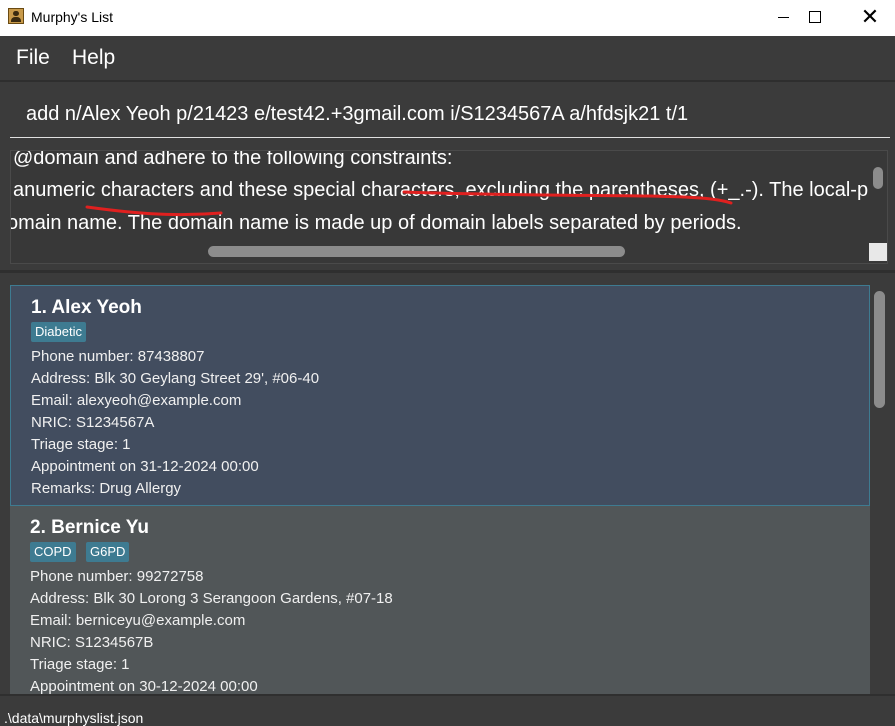 The height and width of the screenshot is (726, 895). I want to click on minimize-icon, so click(783, 17).